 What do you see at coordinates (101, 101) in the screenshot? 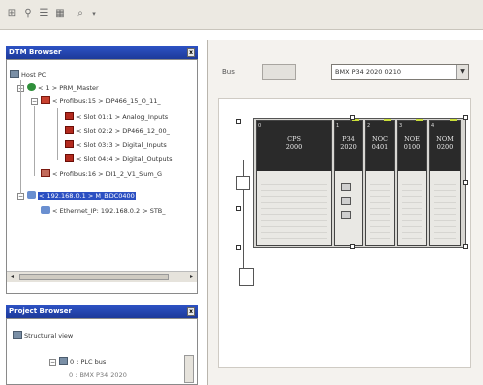
I see `tree-item-profibus-15: < Profibus:15 > DP466_15_0_11_` at bounding box center [101, 101].